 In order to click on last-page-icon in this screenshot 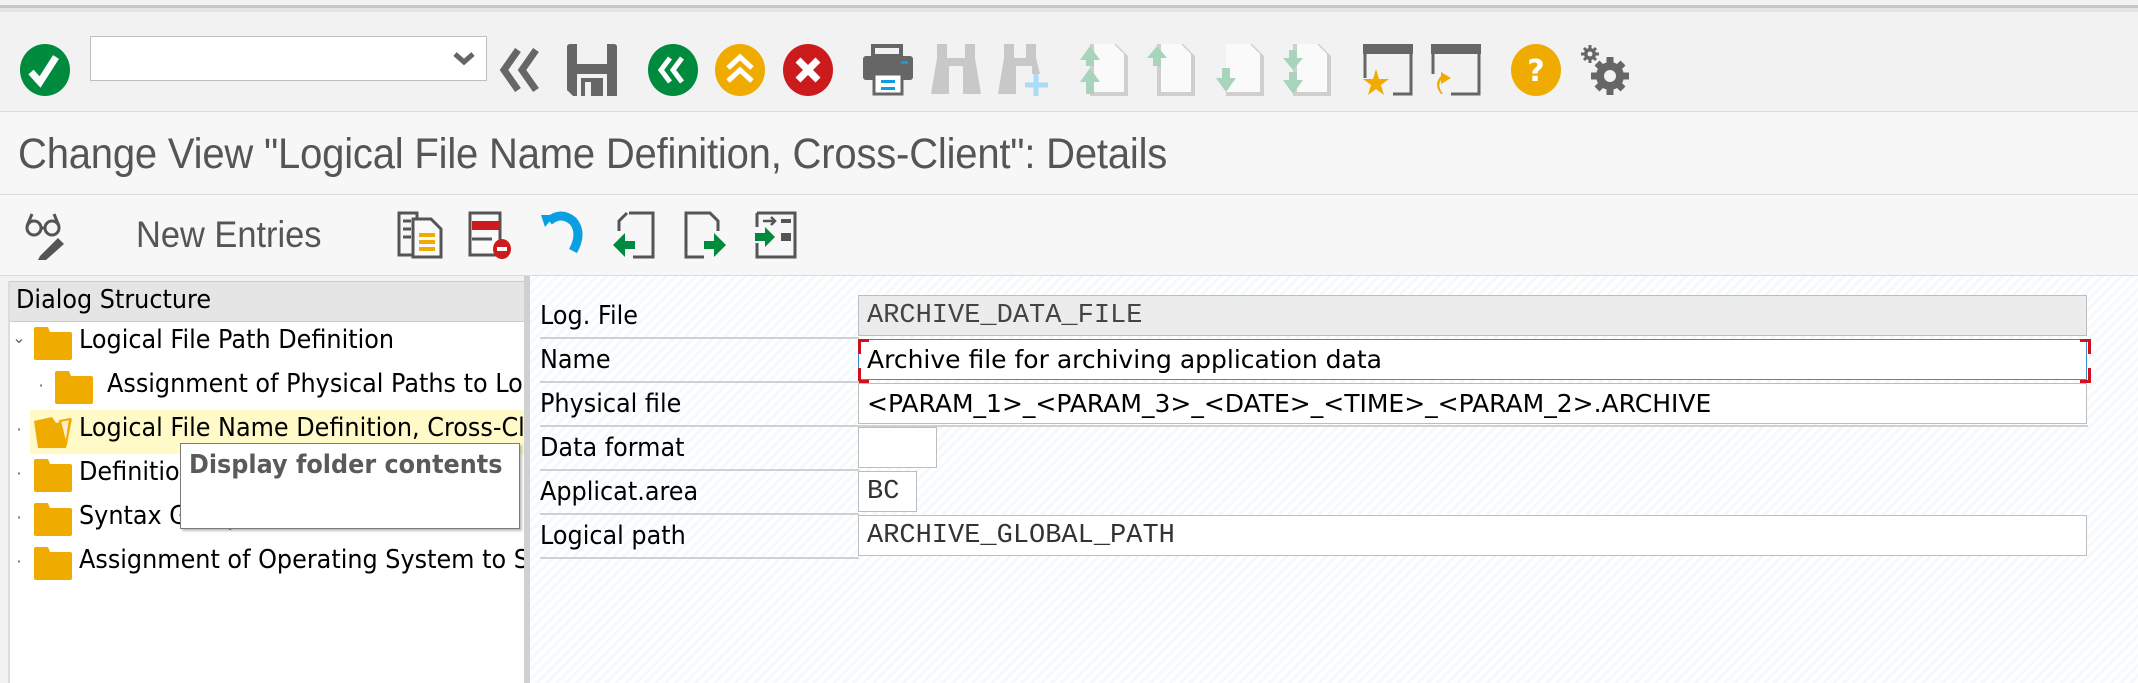, I will do `click(1307, 70)`.